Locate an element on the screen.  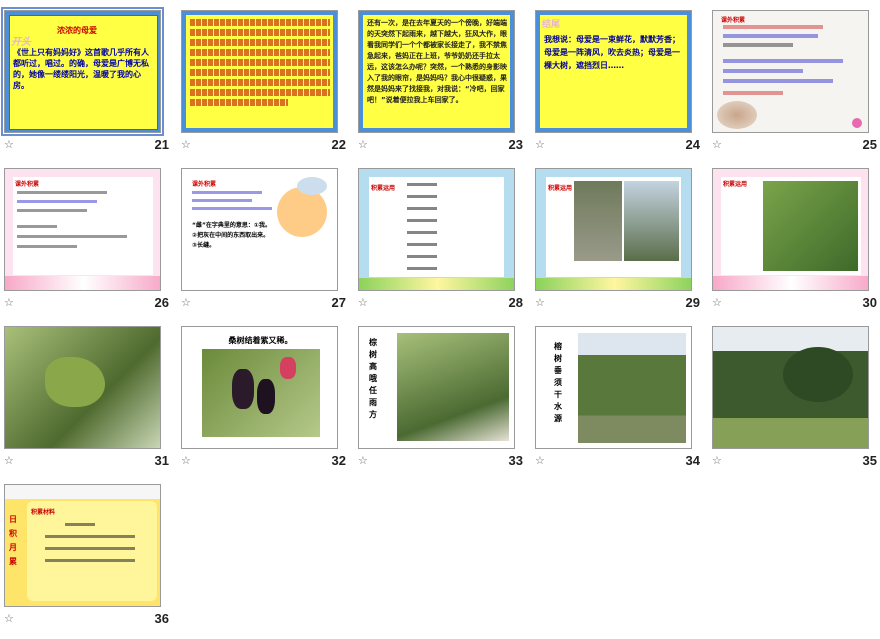
slide-thumb-33: 棕树高哦任雨方 ☆ 33 is located at coordinates (440, 403).